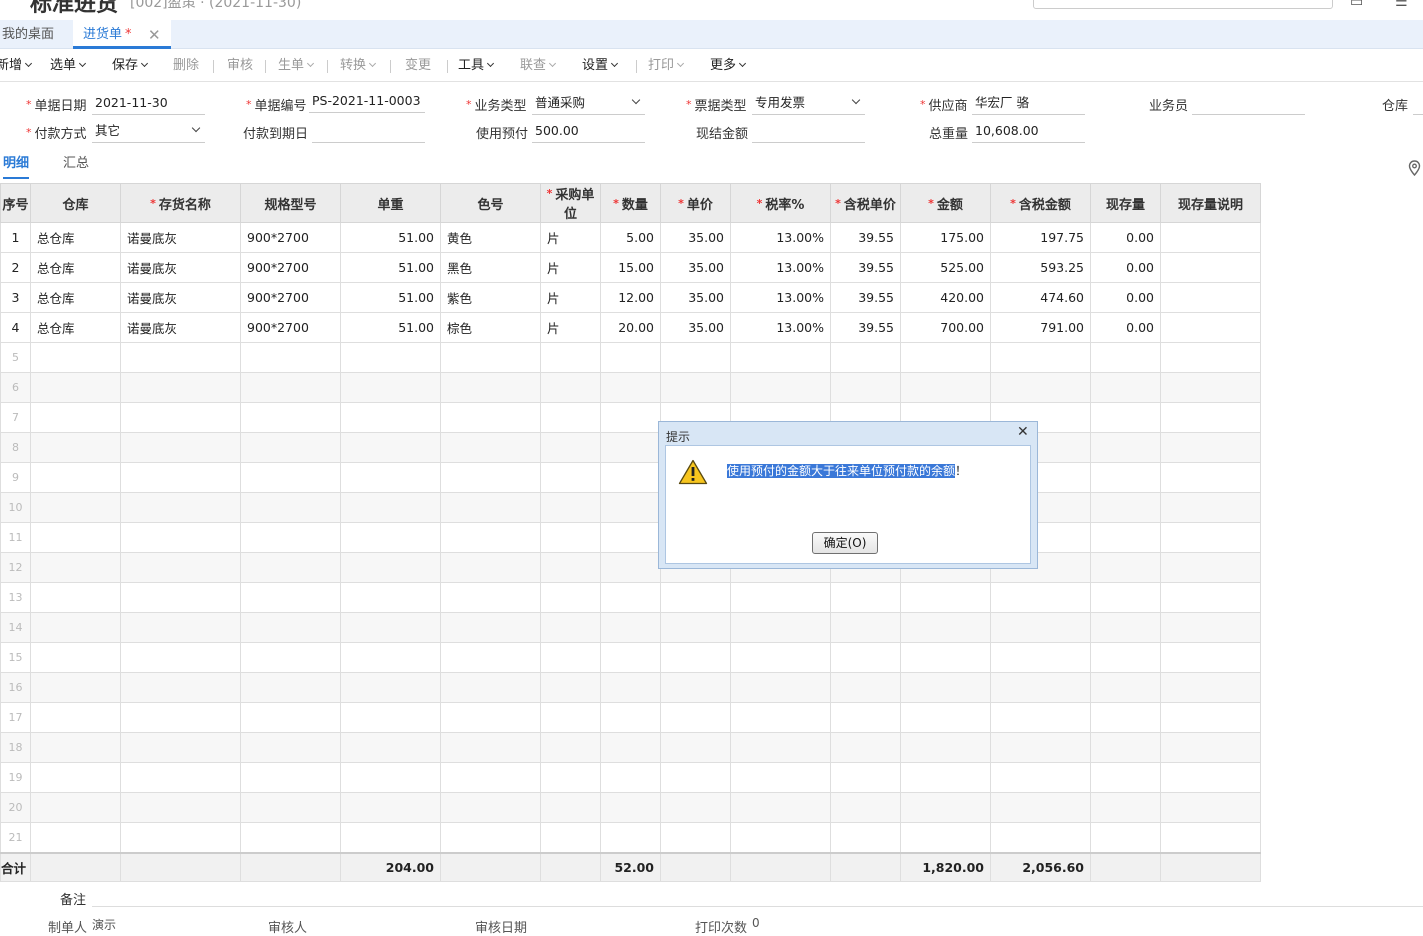 The width and height of the screenshot is (1423, 936). What do you see at coordinates (15, 297) in the screenshot?
I see `table-cell: 3` at bounding box center [15, 297].